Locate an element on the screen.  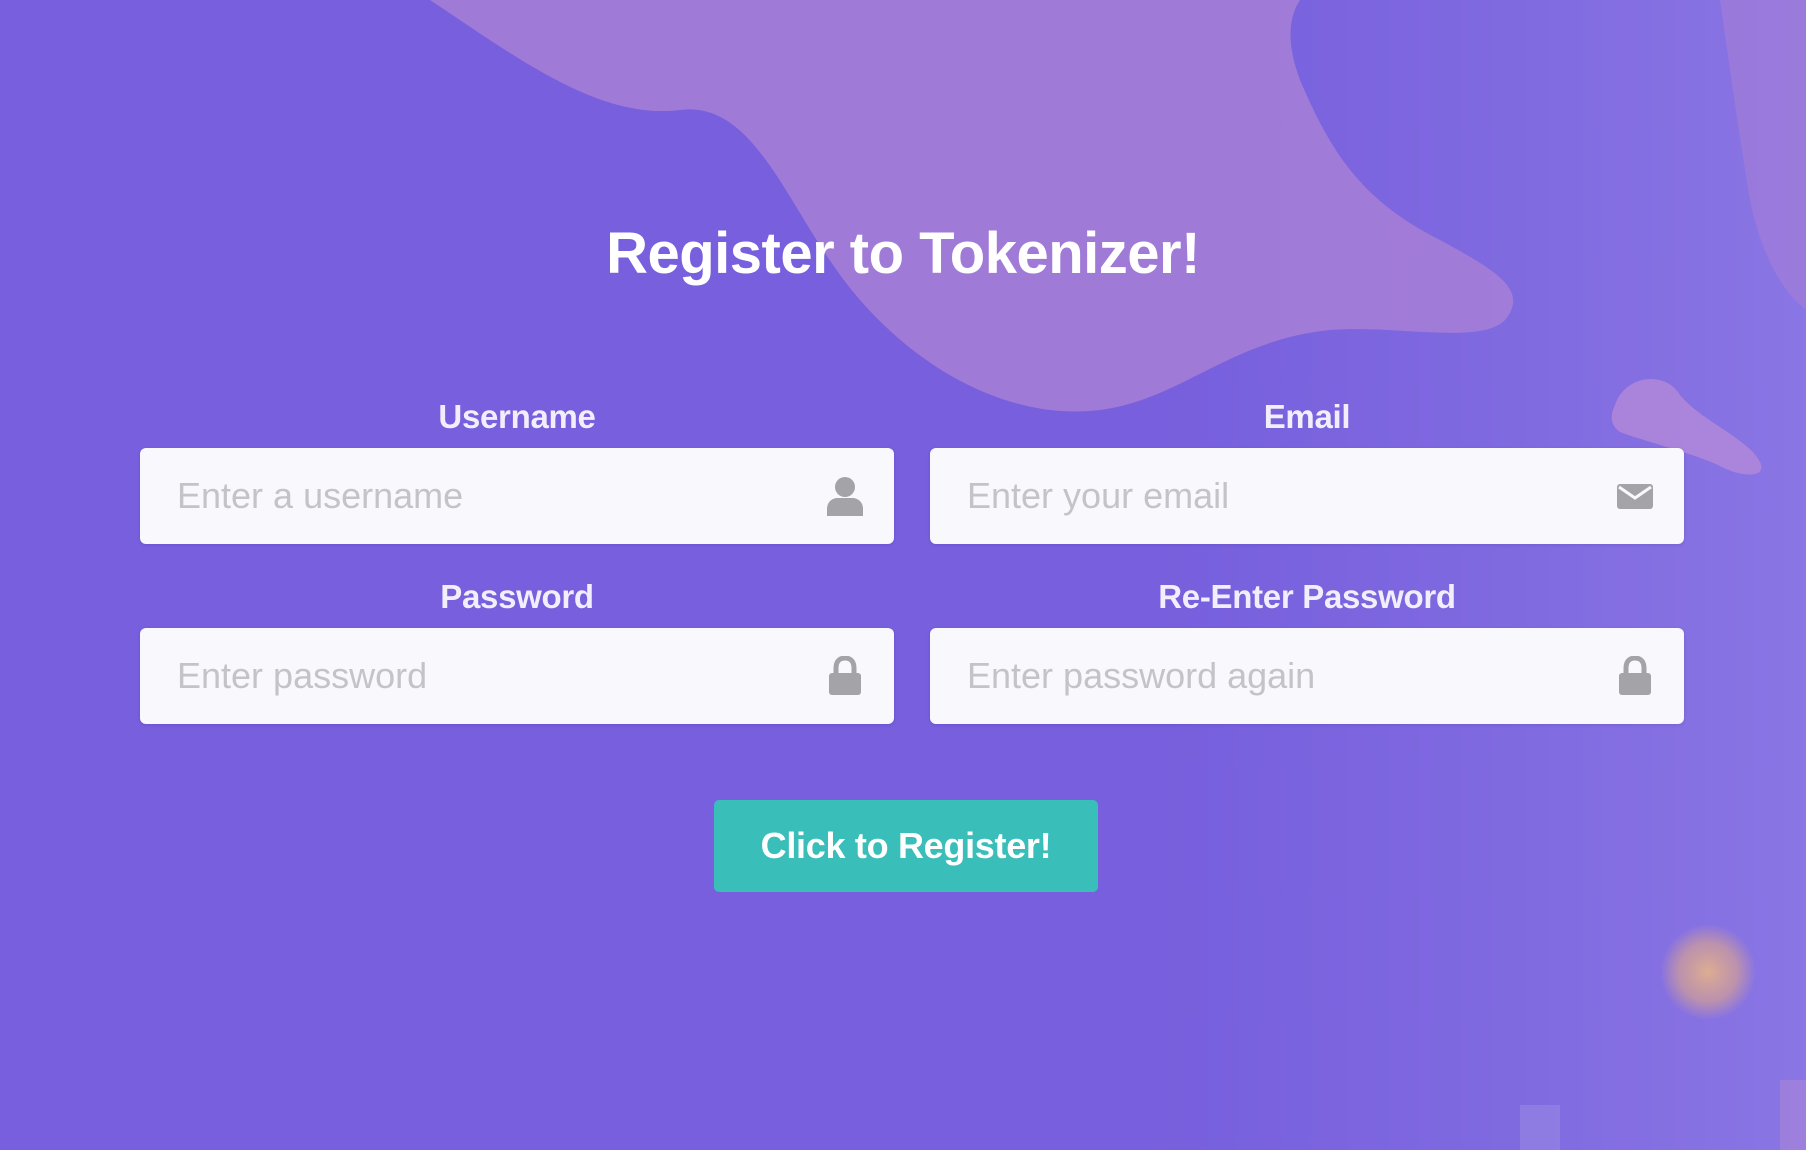
email-field is located at coordinates (1307, 496).